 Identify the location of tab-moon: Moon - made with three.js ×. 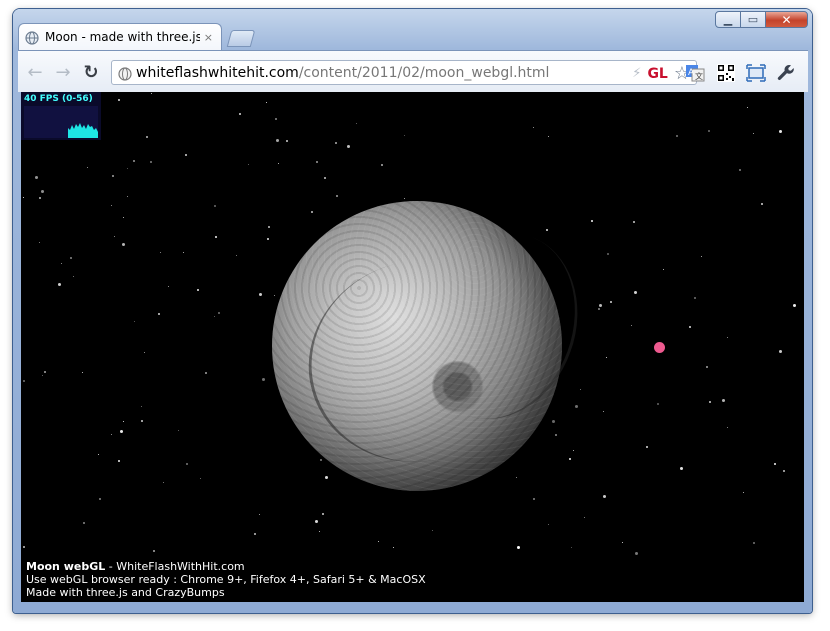
(120, 36).